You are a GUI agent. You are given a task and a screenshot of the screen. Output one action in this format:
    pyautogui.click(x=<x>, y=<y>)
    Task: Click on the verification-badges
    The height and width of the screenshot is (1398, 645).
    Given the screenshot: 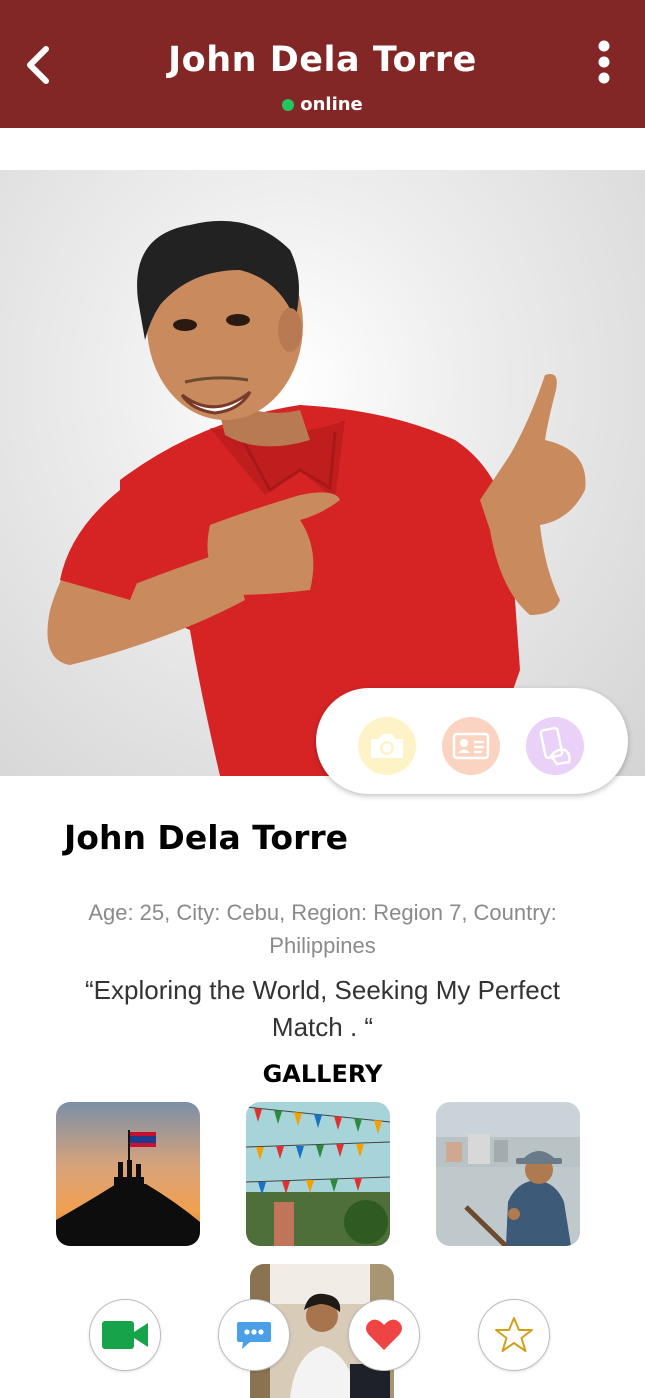 What is the action you would take?
    pyautogui.click(x=472, y=741)
    